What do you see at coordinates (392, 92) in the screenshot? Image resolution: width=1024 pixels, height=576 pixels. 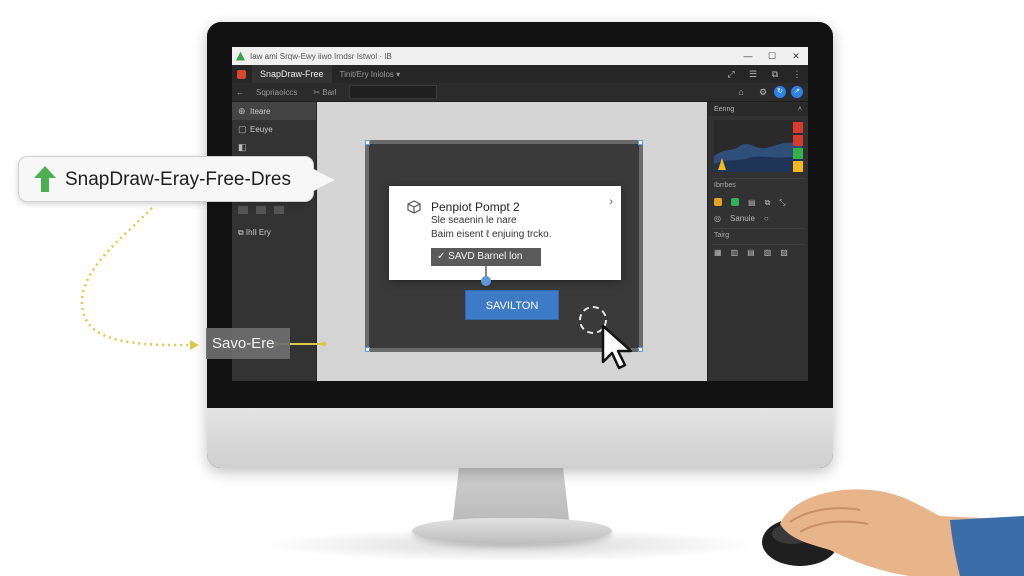 I see `address-field` at bounding box center [392, 92].